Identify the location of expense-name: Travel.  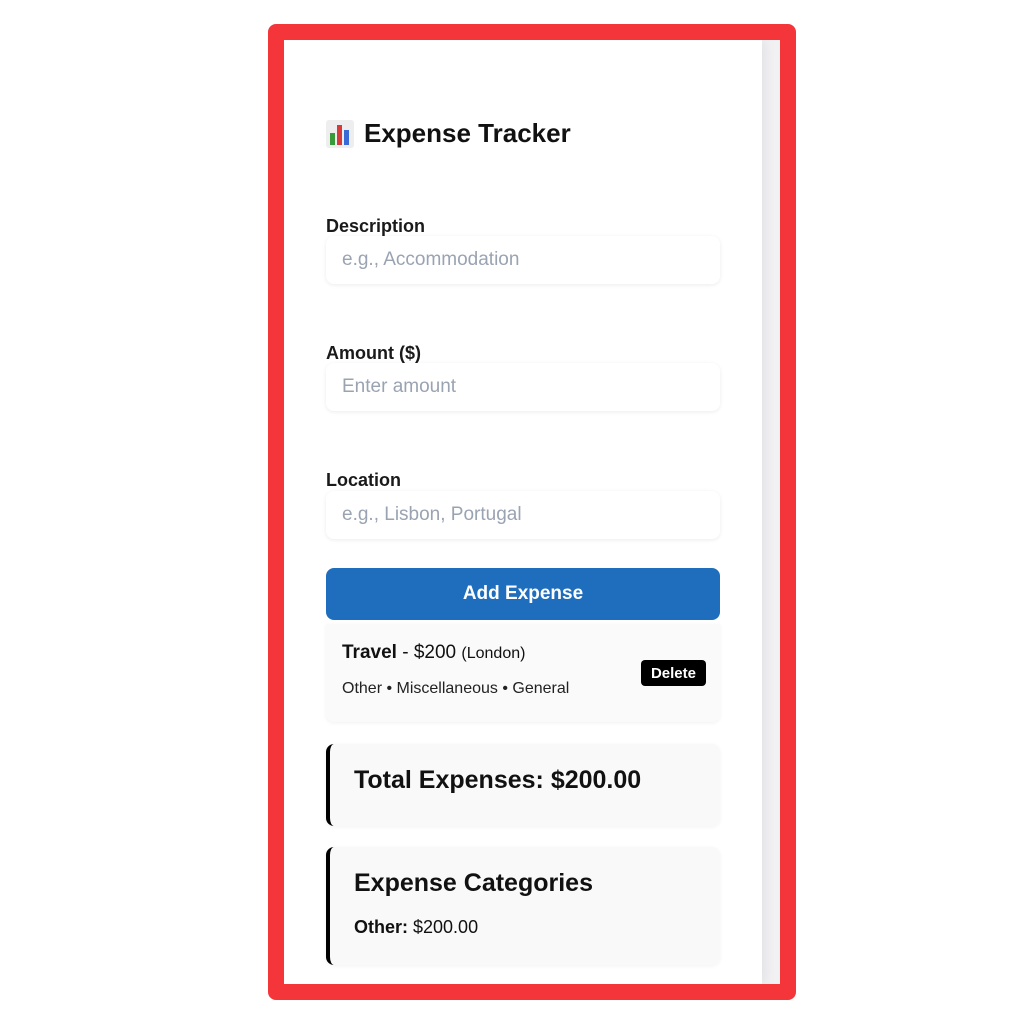
(369, 652).